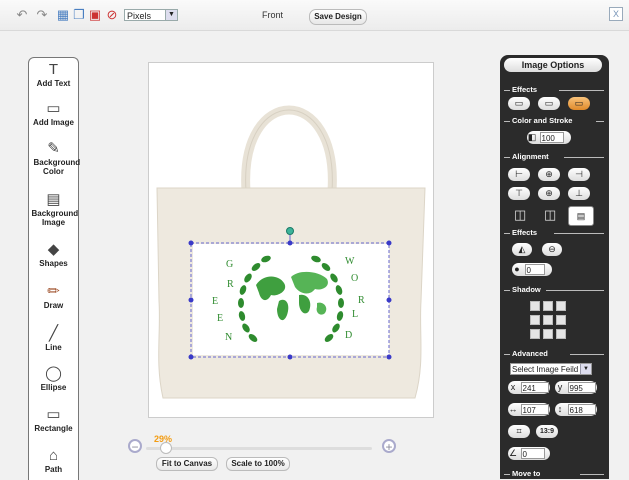  I want to click on send-backward-icon: ◫, so click(521, 214).